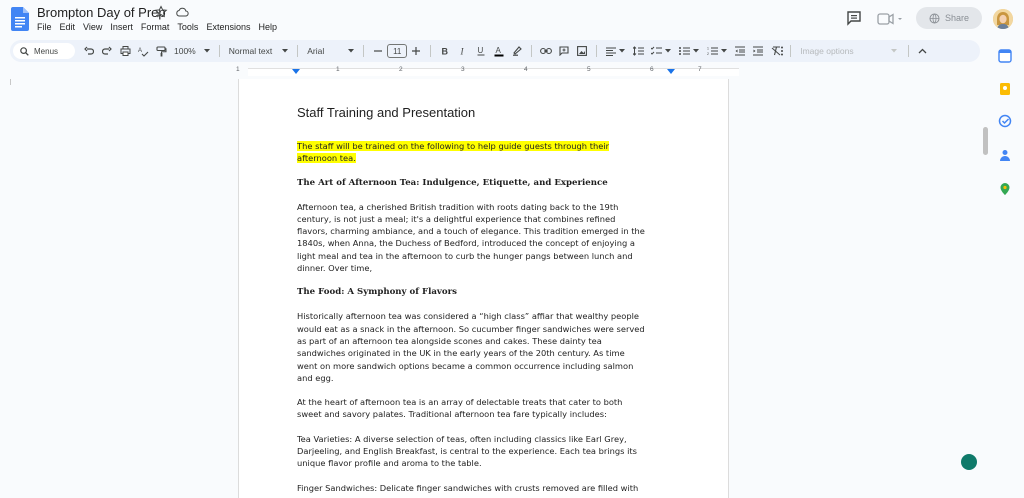 The image size is (1024, 498). I want to click on ruler-number: 2, so click(401, 69).